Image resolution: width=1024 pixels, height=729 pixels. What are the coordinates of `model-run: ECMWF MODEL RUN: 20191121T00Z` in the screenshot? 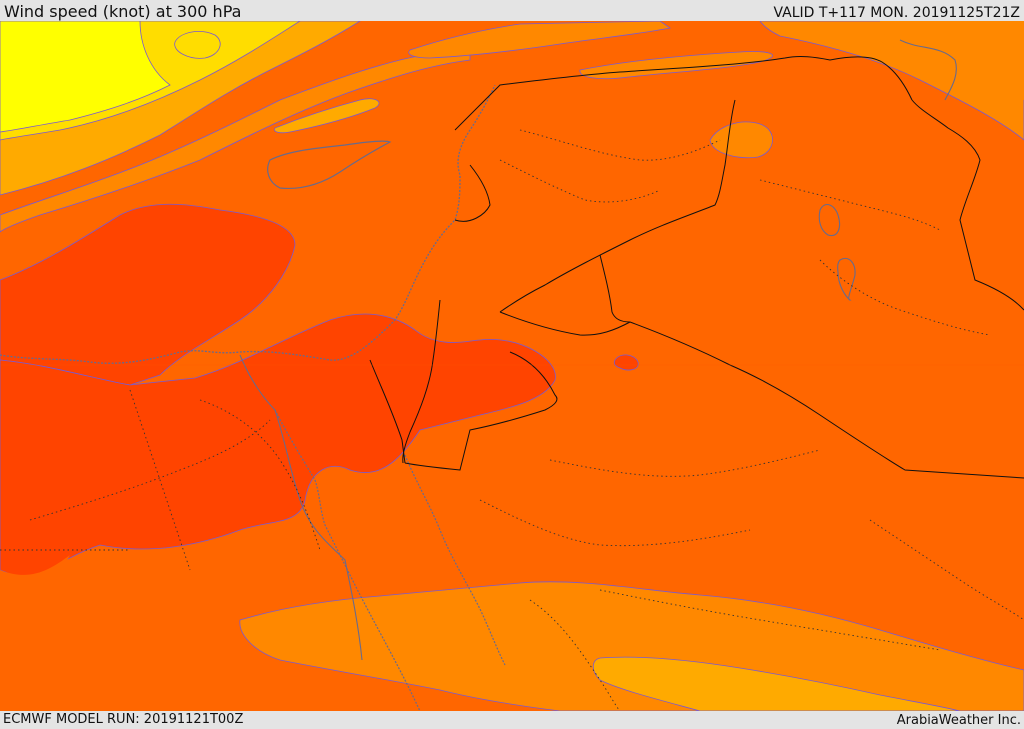 It's located at (123, 719).